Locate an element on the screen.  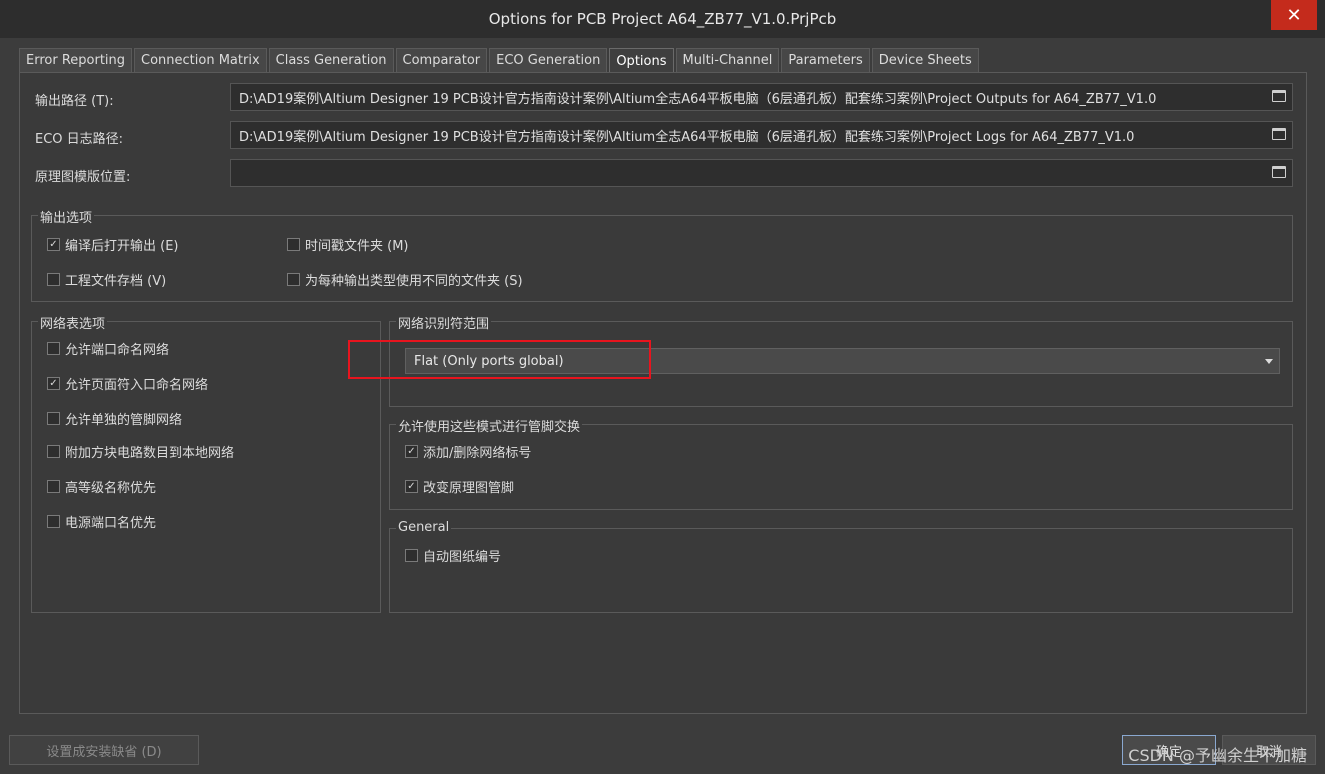
checkbox-label: 编译后打开输出 (E) is located at coordinates (122, 246).